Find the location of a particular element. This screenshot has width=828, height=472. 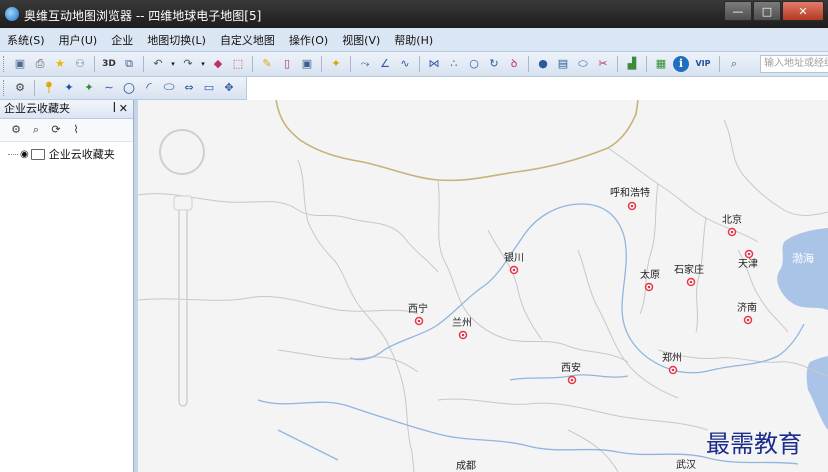

city-label: 西宁 is located at coordinates (418, 308).